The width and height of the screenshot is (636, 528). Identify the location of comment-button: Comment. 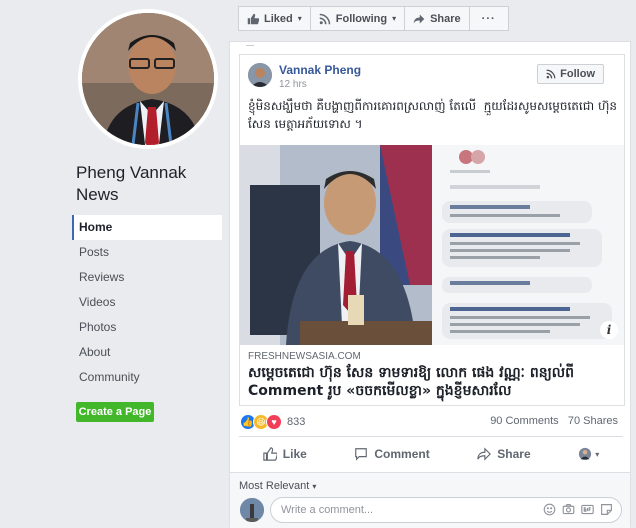
(392, 454).